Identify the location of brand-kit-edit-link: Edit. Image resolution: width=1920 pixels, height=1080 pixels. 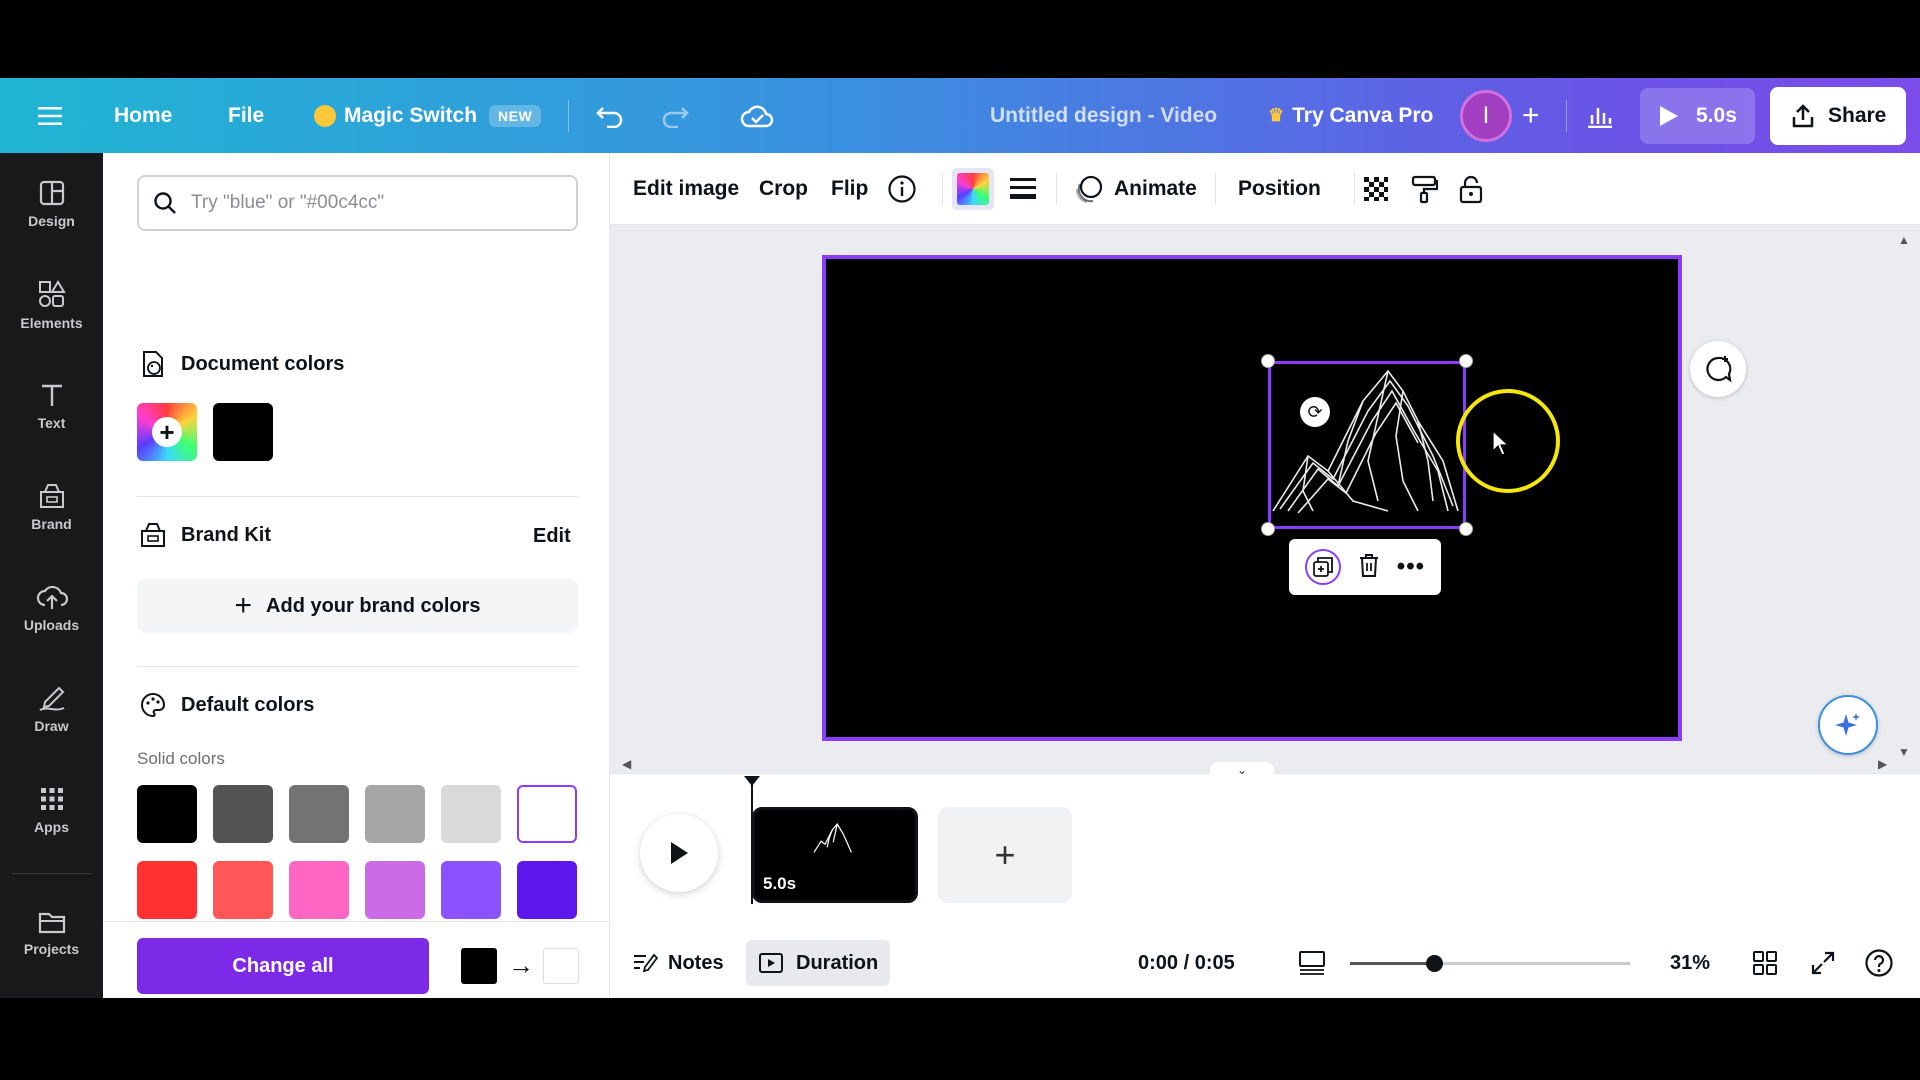
(552, 536).